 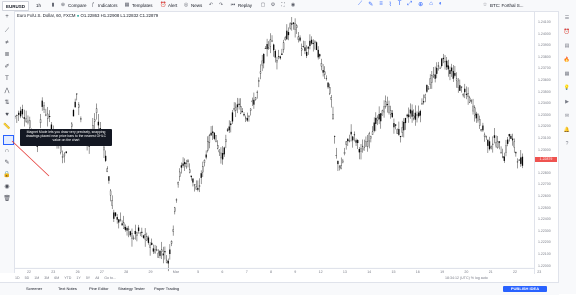 I want to click on redo-button: ↷, so click(x=221, y=5).